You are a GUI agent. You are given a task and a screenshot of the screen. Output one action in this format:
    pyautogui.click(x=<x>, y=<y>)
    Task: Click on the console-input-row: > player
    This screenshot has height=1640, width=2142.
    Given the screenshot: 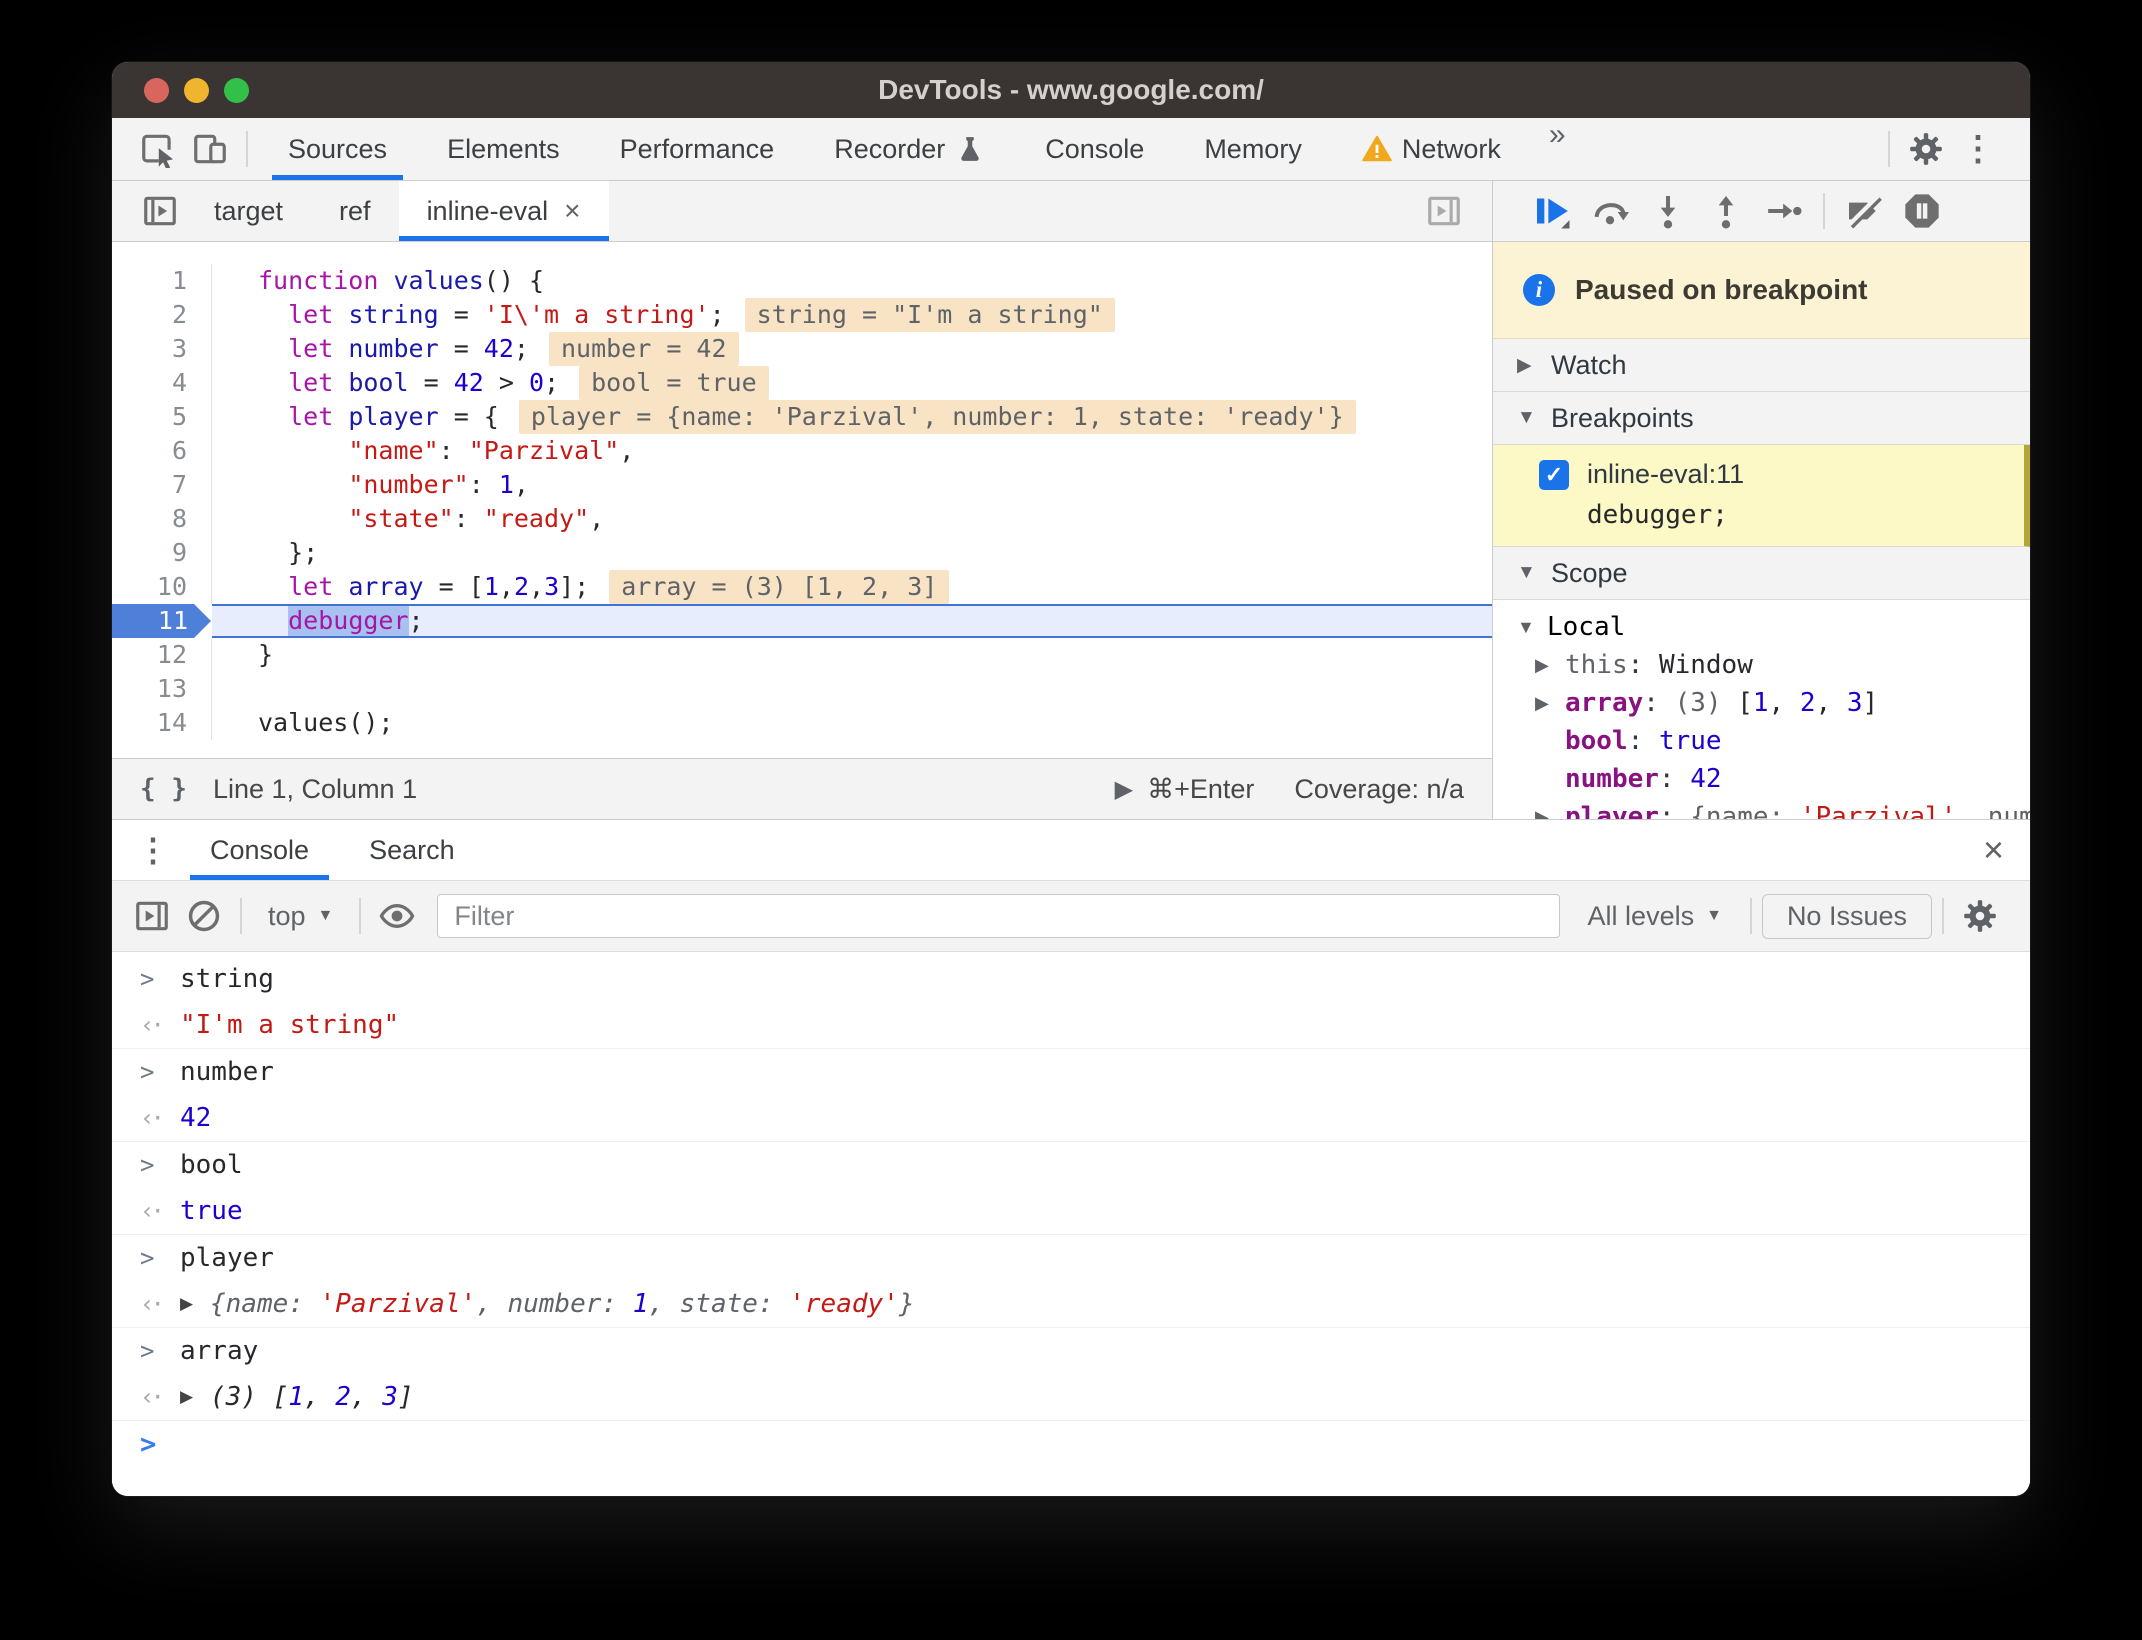 What is the action you would take?
    pyautogui.click(x=1071, y=1257)
    